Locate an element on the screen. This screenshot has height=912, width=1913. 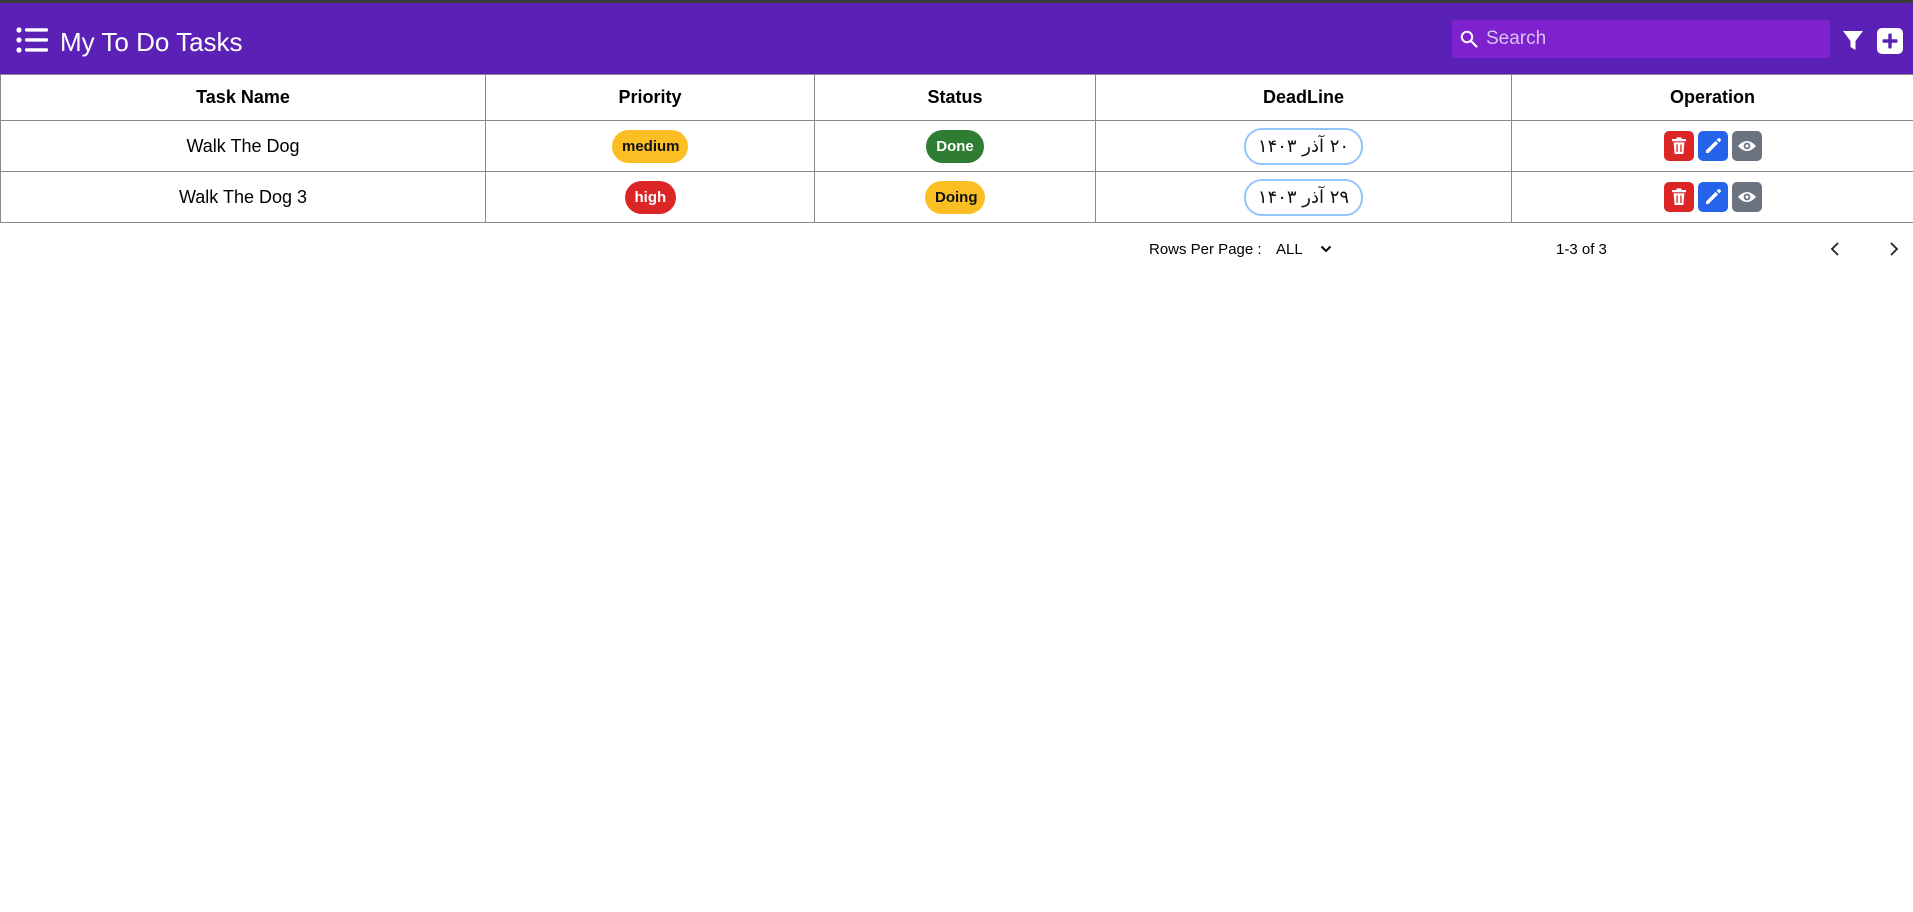
app-bar: My To Do Tasks is located at coordinates (956, 38).